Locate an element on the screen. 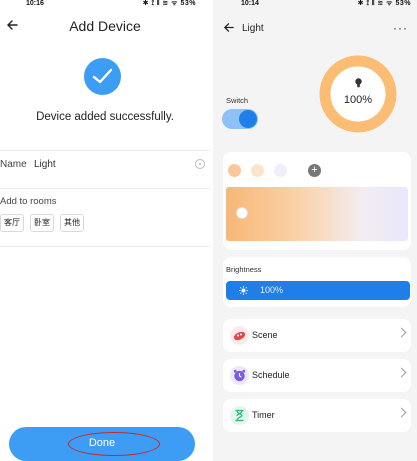 The height and width of the screenshot is (461, 417). brightness-value: 100% is located at coordinates (272, 290).